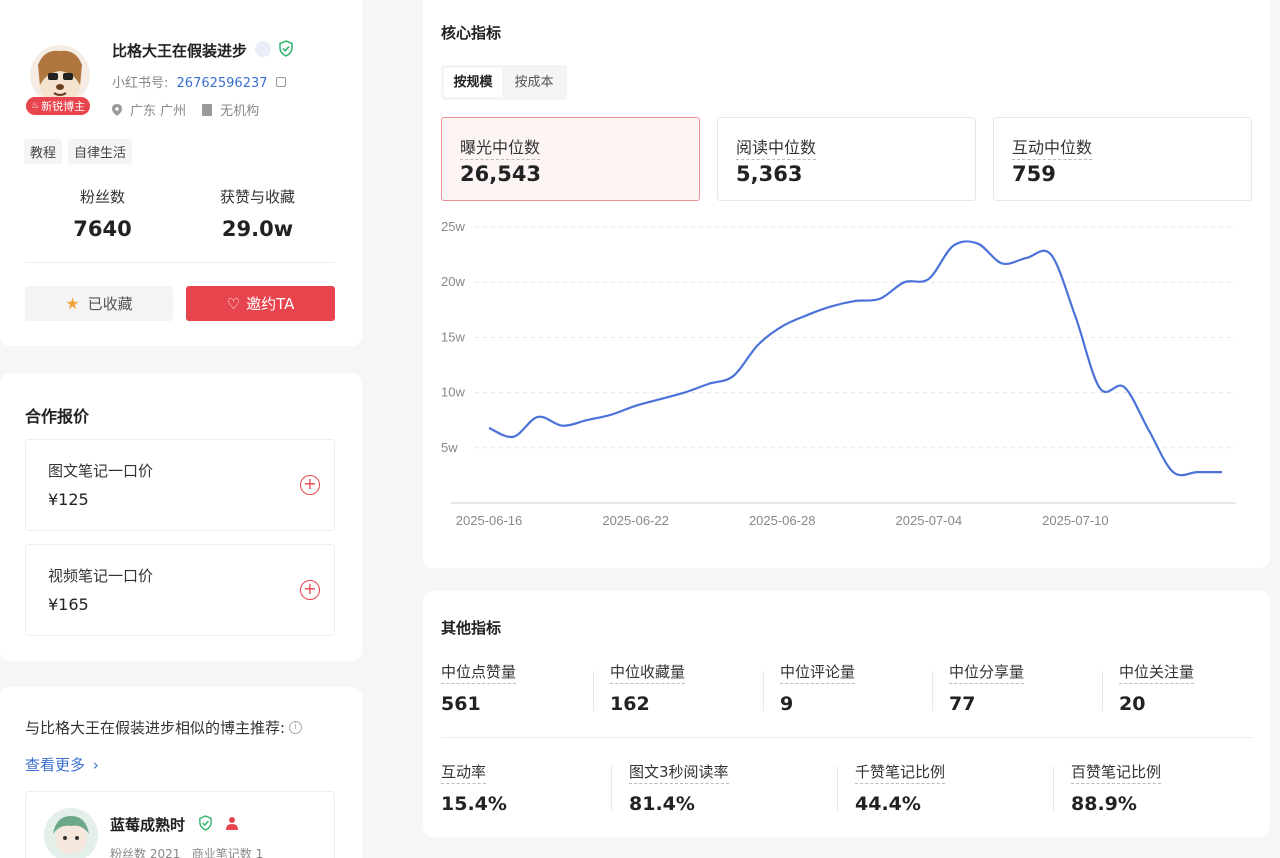  What do you see at coordinates (95, 765) in the screenshot?
I see `chevron-right-icon: ›` at bounding box center [95, 765].